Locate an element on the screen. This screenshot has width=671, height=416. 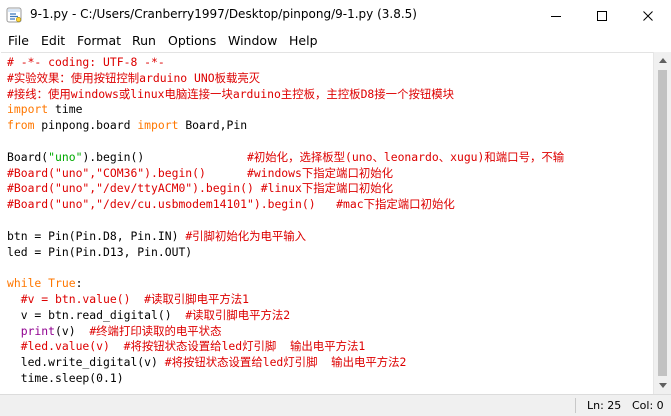
scroll-down-icon is located at coordinates (662, 385).